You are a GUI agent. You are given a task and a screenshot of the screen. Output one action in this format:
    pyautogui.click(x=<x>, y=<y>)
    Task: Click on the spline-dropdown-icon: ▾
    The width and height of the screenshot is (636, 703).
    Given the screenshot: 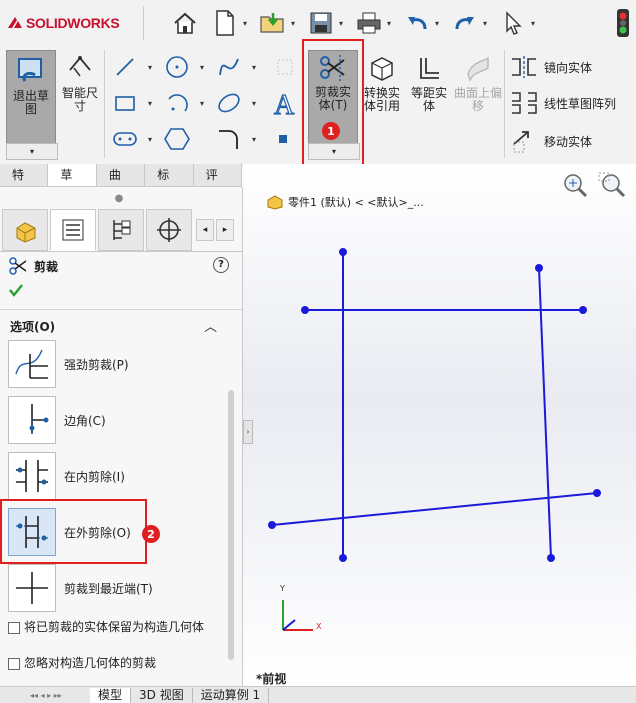 What is the action you would take?
    pyautogui.click(x=254, y=67)
    